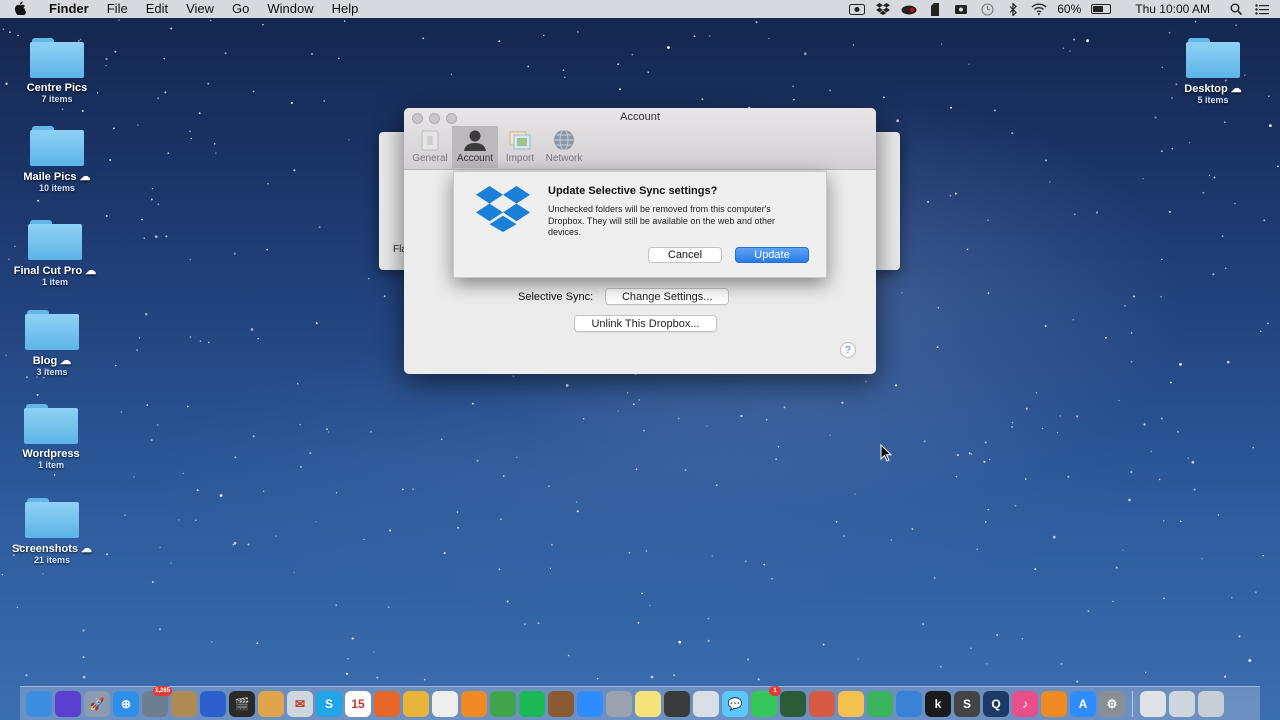  I want to click on notification-badge: 1,265, so click(162, 690).